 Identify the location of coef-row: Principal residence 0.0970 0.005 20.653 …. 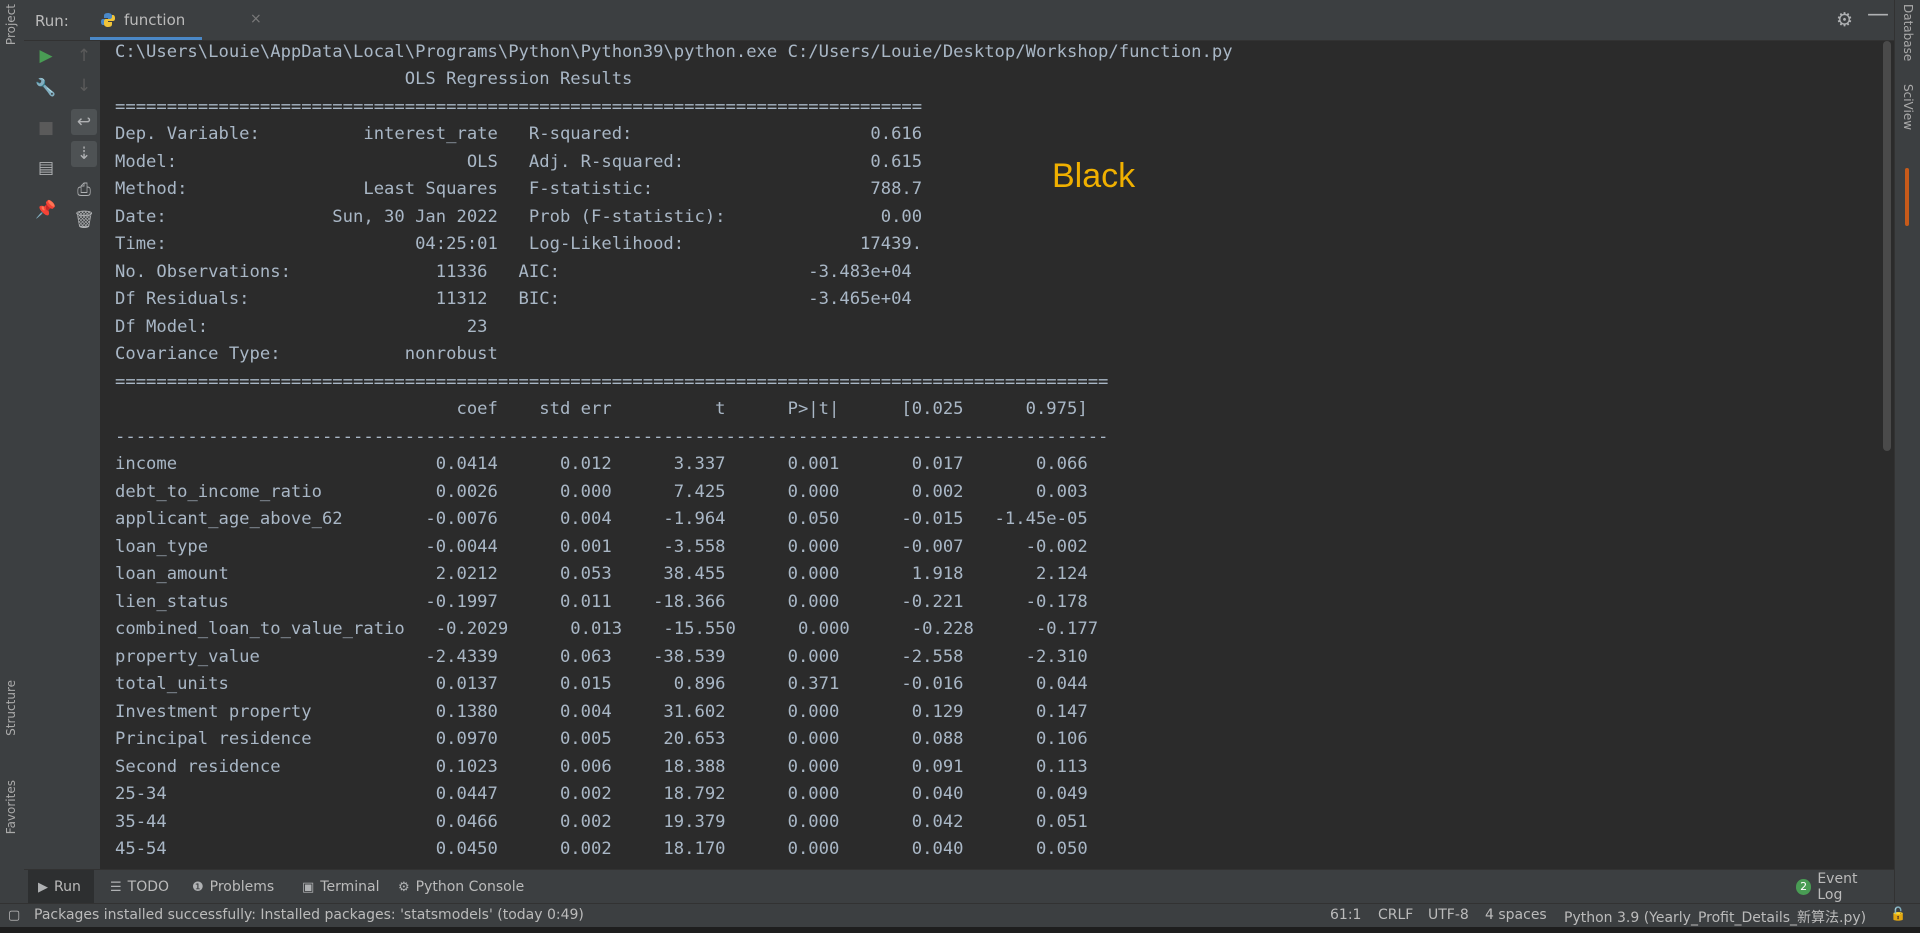
(601, 739).